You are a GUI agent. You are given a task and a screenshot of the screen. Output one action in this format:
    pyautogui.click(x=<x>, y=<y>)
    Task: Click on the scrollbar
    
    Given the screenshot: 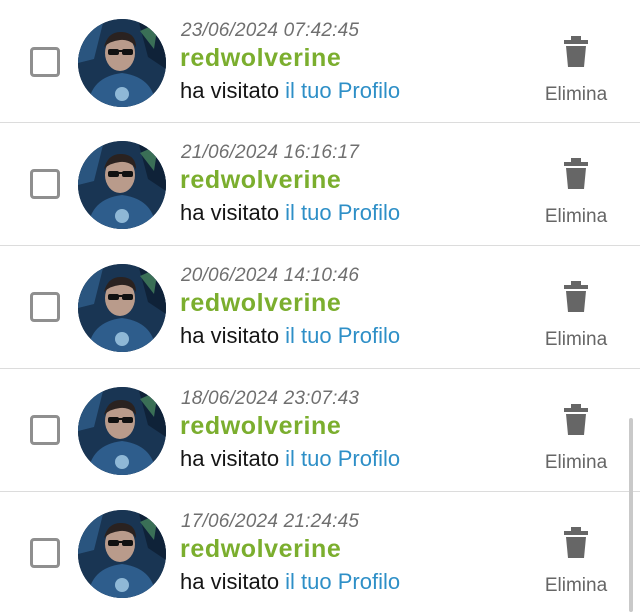 What is the action you would take?
    pyautogui.click(x=631, y=515)
    